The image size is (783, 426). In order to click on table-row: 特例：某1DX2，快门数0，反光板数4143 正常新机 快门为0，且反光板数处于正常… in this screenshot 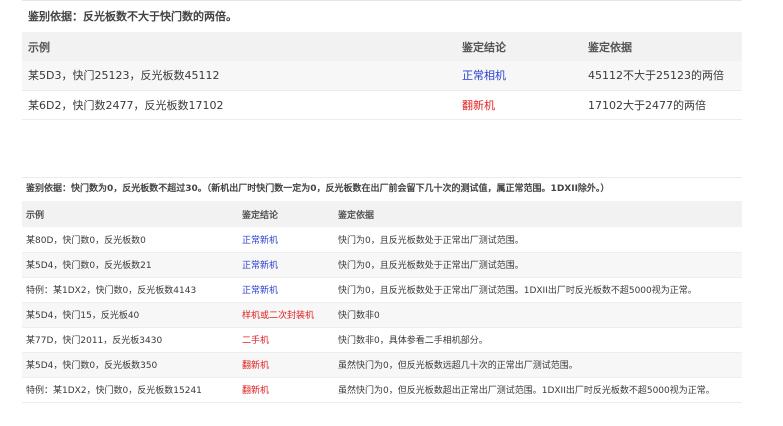, I will do `click(382, 289)`.